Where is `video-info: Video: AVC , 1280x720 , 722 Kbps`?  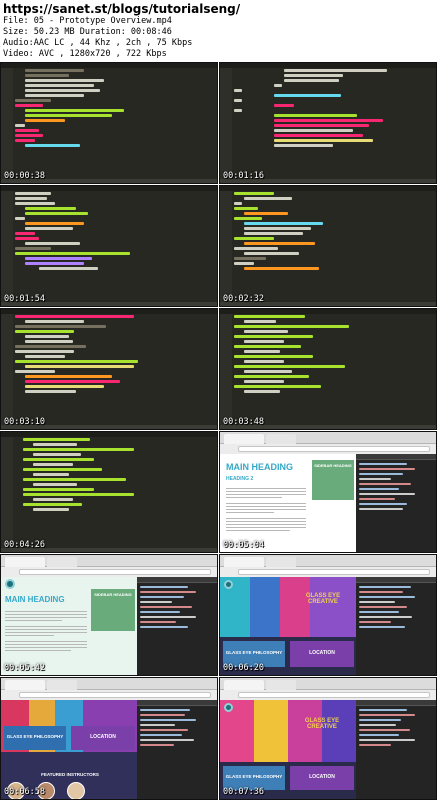
video-info: Video: AVC , 1280x720 , 722 Kbps is located at coordinates (85, 54).